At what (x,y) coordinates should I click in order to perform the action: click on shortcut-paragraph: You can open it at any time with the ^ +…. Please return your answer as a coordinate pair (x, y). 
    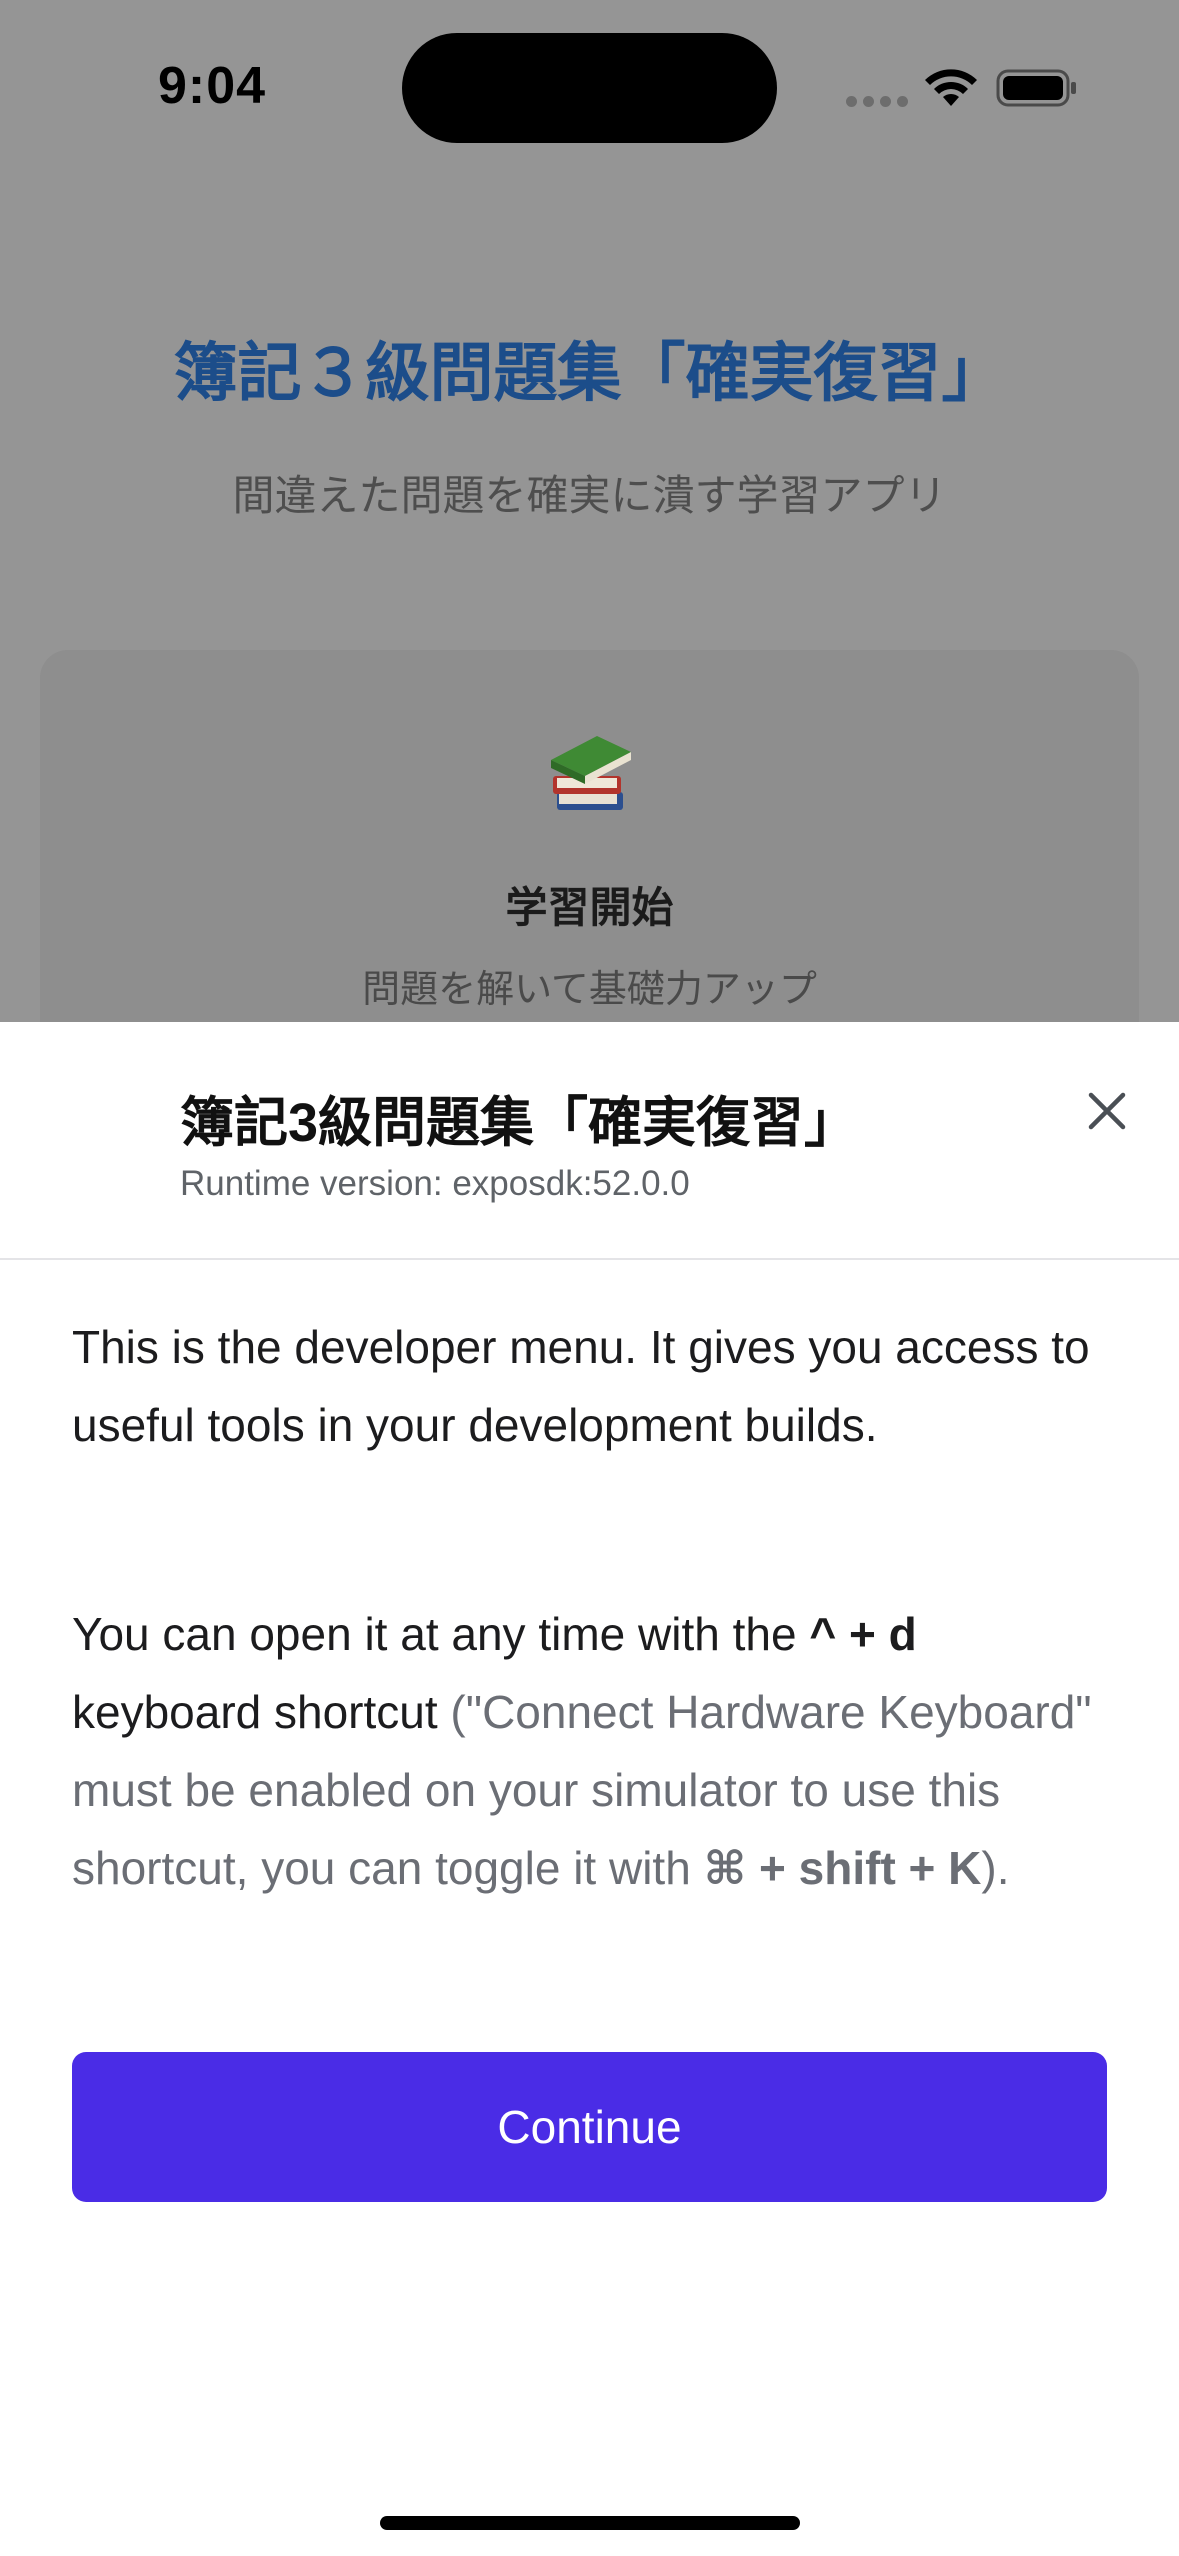
    Looking at the image, I should click on (592, 1751).